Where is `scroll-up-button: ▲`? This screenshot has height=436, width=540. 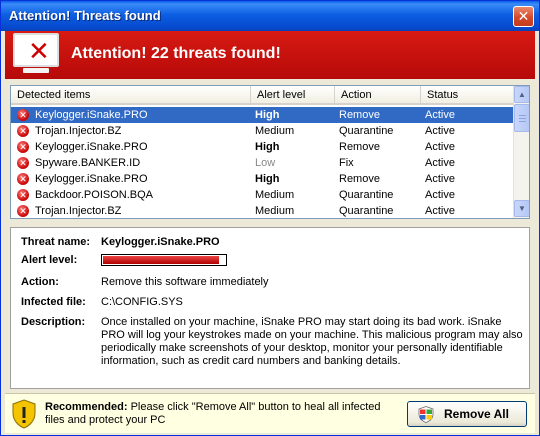 scroll-up-button: ▲ is located at coordinates (521, 94).